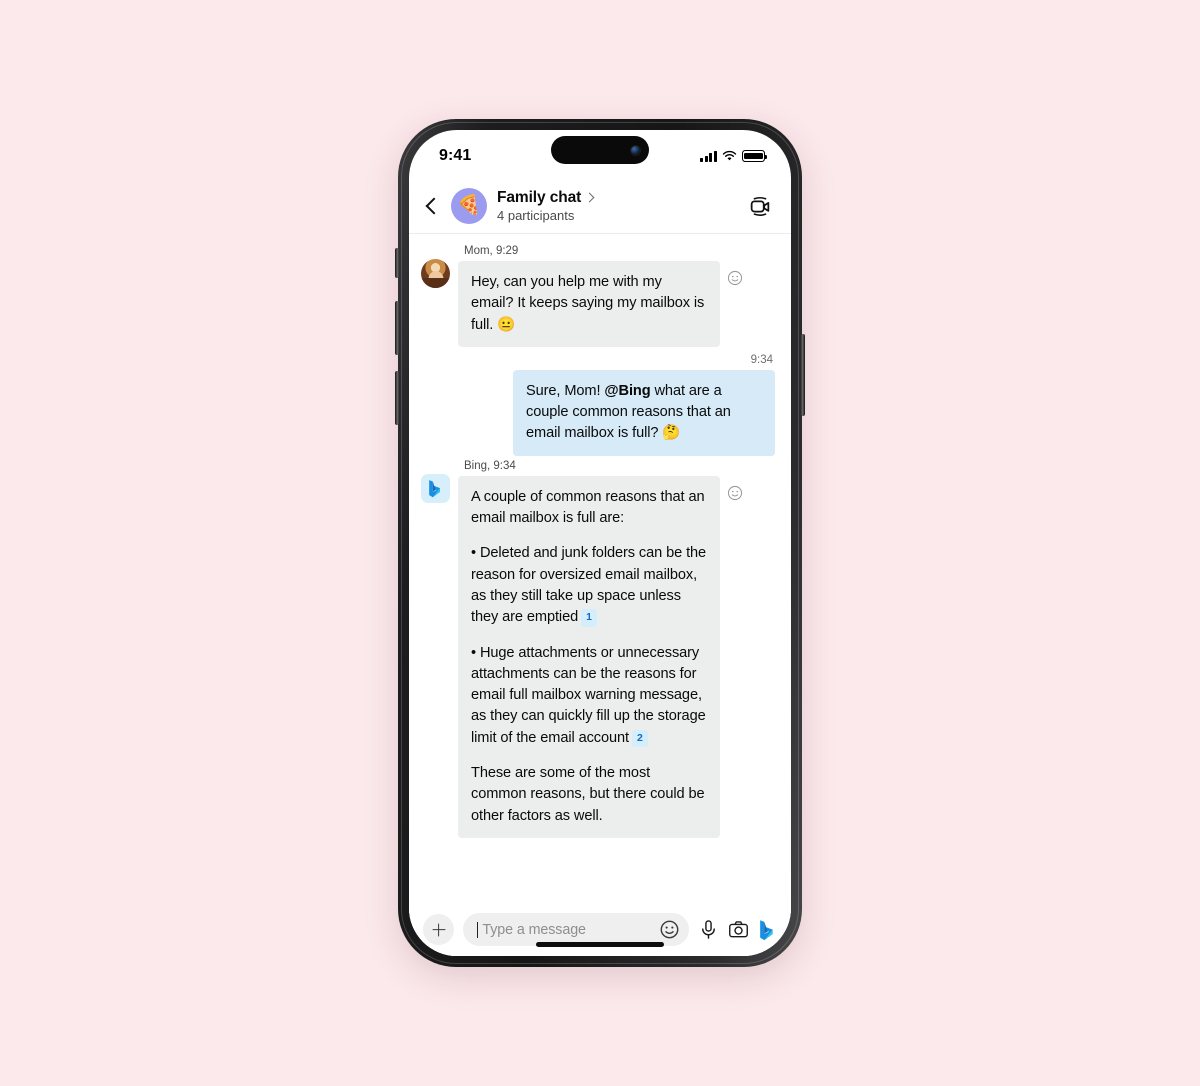 This screenshot has height=1086, width=1200. Describe the element at coordinates (478, 929) in the screenshot. I see `text-cursor` at that location.